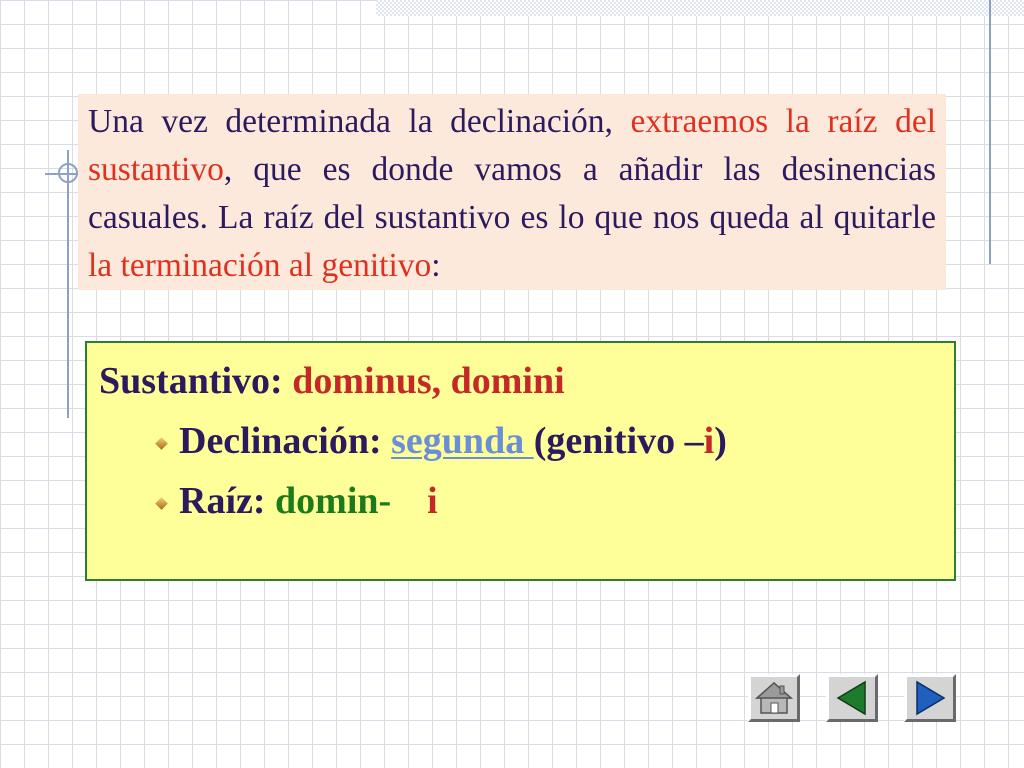 The height and width of the screenshot is (768, 1024). What do you see at coordinates (720, 441) in the screenshot?
I see `genitive-close: )` at bounding box center [720, 441].